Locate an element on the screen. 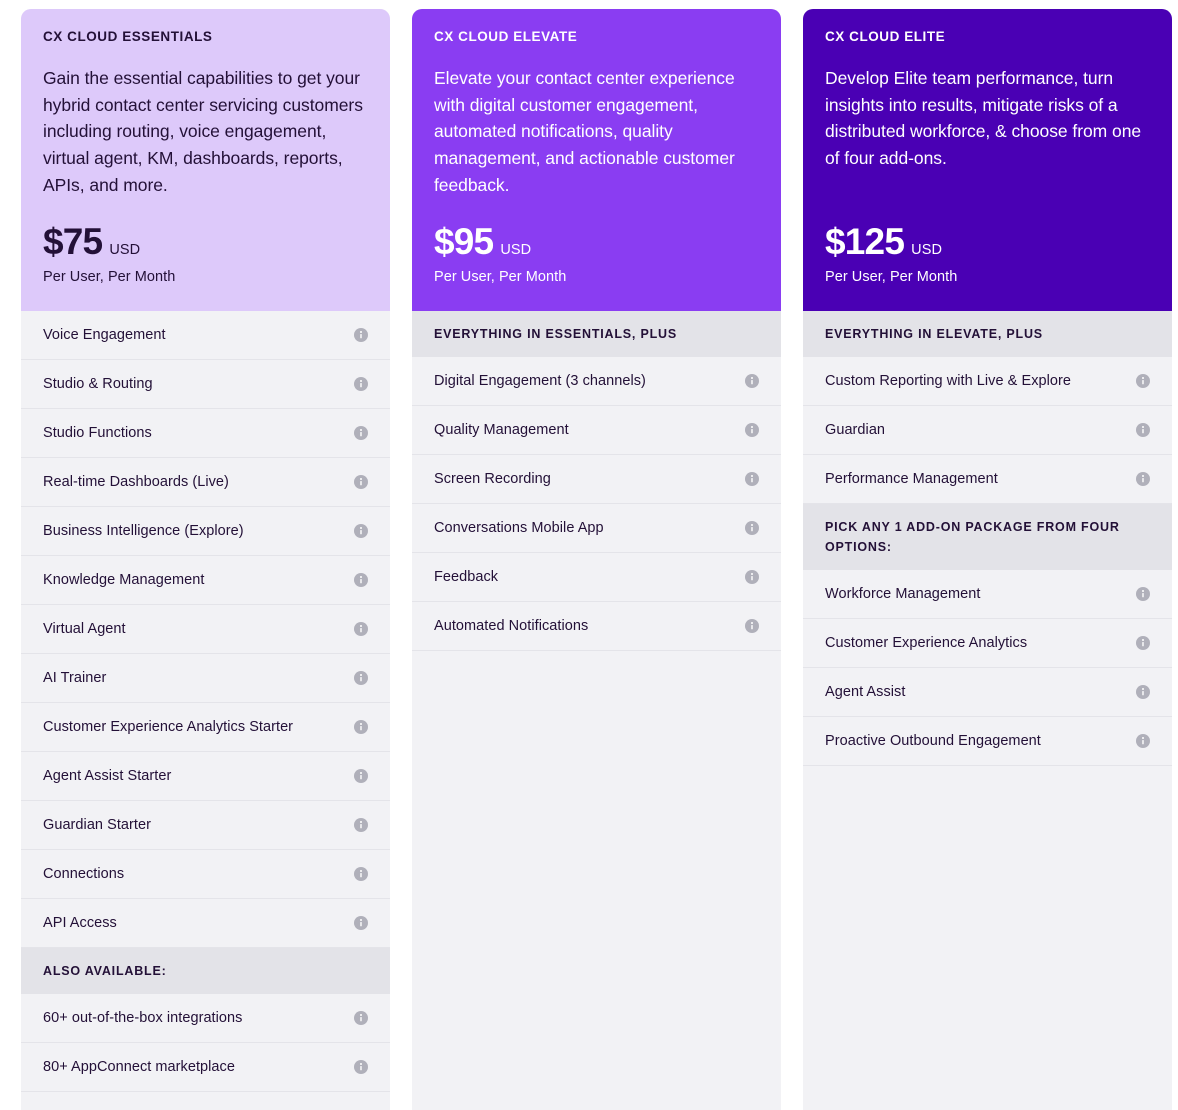 The height and width of the screenshot is (1110, 1178). plan-name: CX CLOUD ELITE is located at coordinates (885, 36).